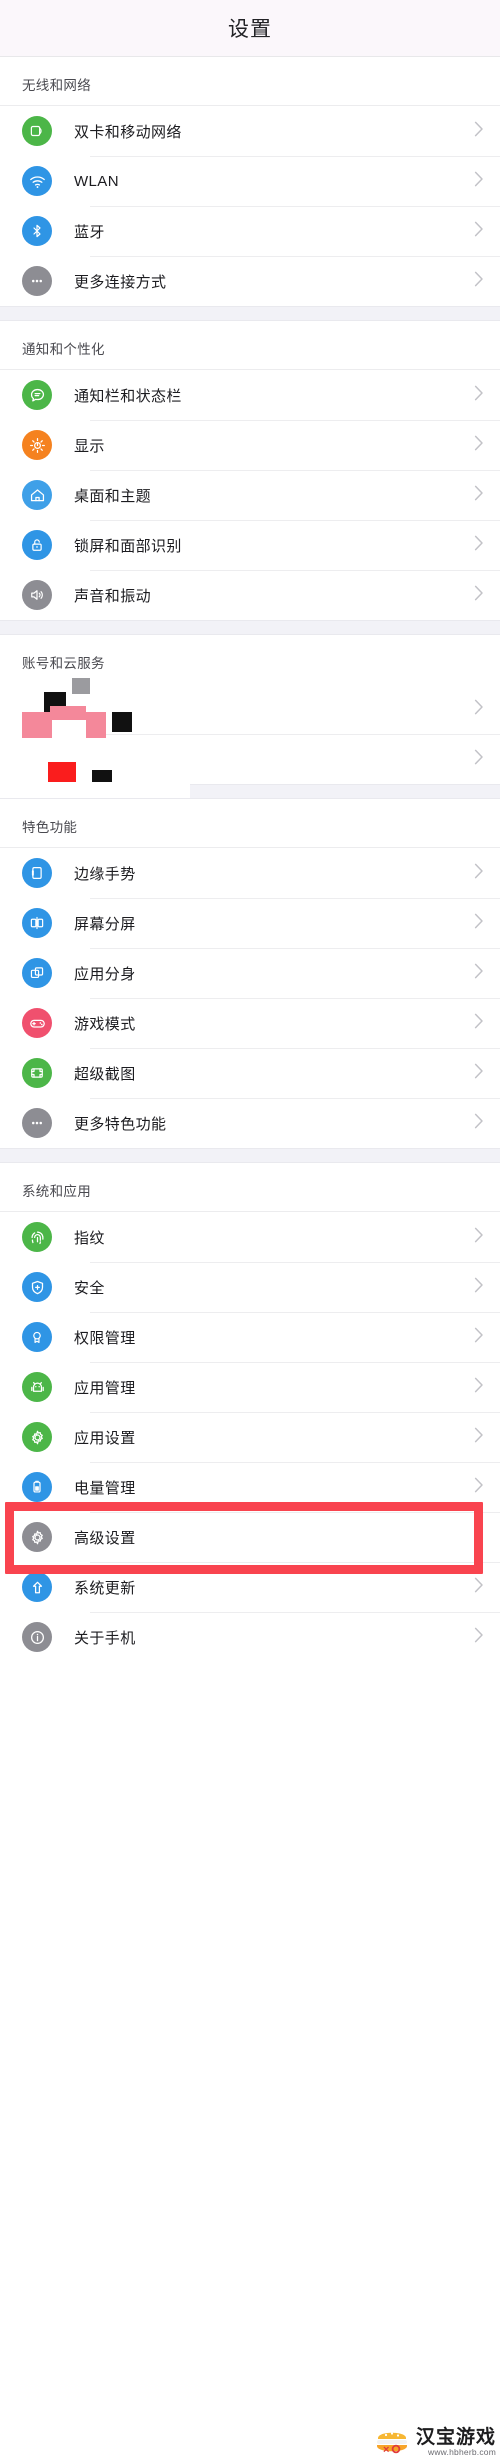  What do you see at coordinates (250, 973) in the screenshot?
I see `settings-row: 应用分身` at bounding box center [250, 973].